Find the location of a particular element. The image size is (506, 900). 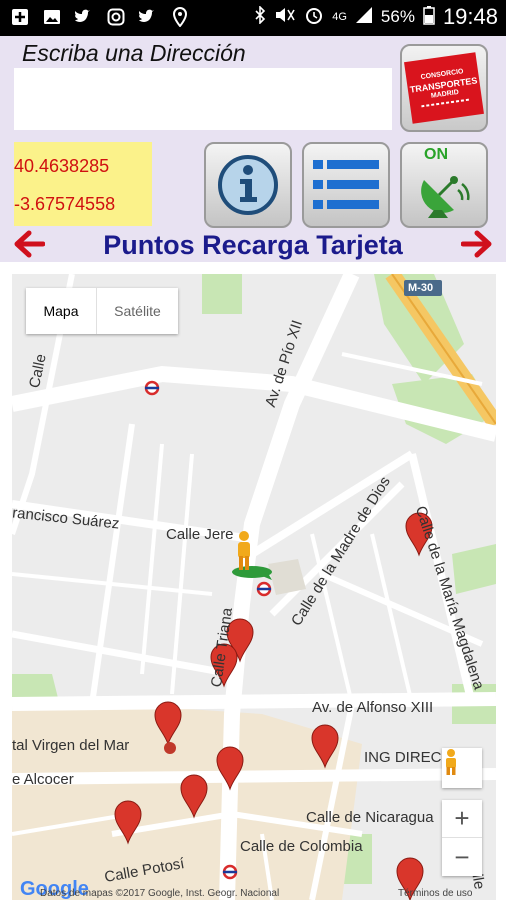

next-arrow-icon is located at coordinates (477, 244).